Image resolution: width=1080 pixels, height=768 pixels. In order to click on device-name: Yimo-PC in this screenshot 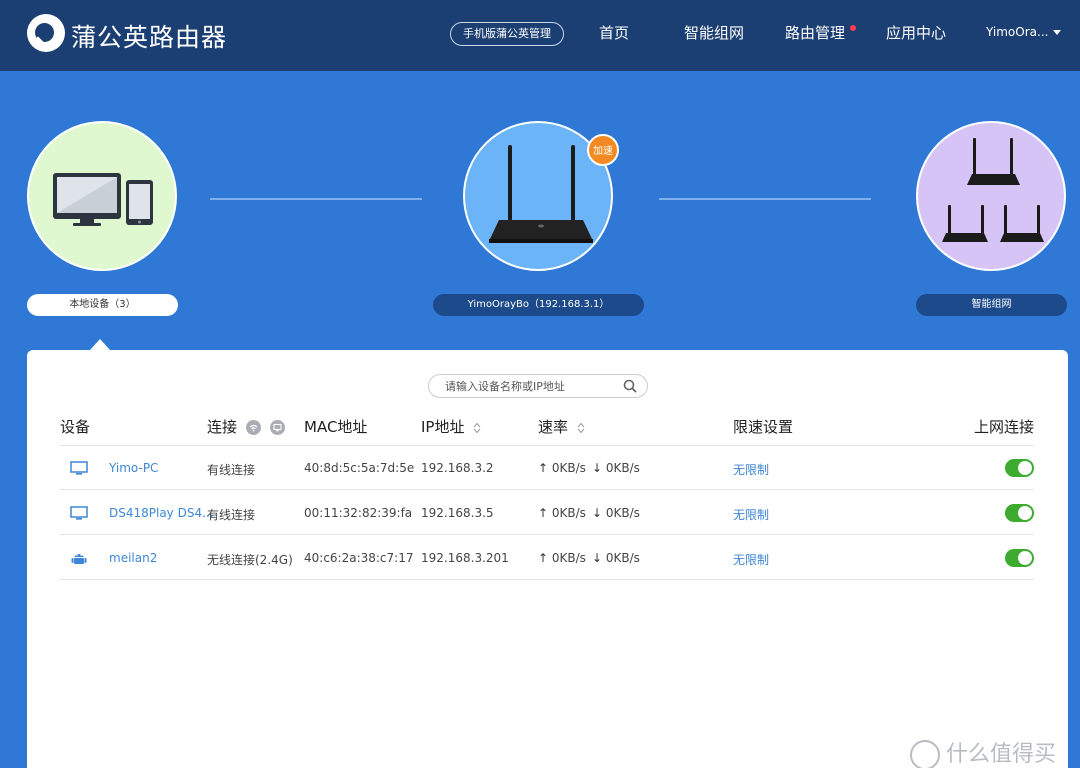, I will do `click(133, 468)`.